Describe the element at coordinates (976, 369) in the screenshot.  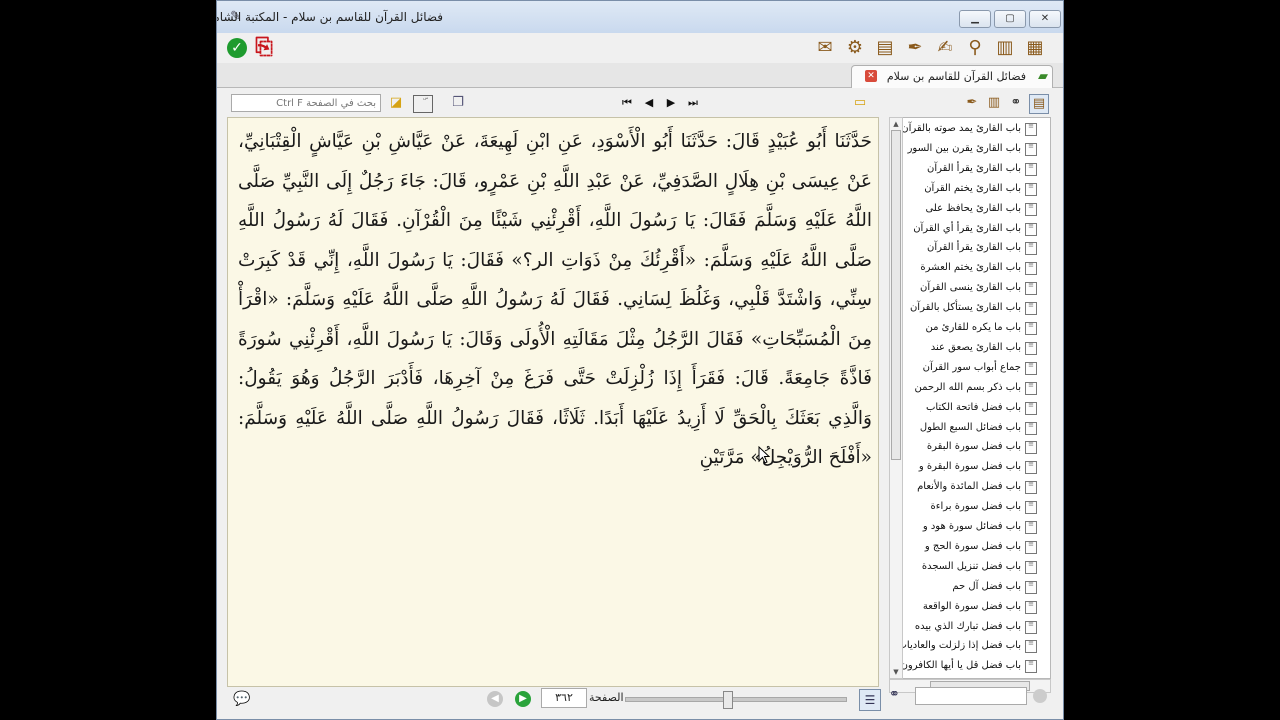
I see `toc-item: ≡ جماع أبواب سور القرآن` at that location.